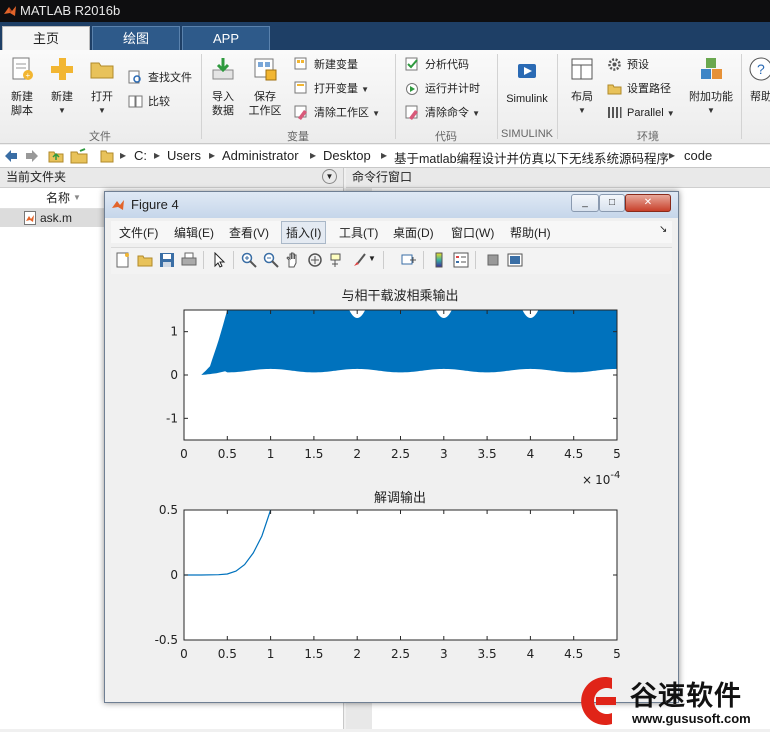 The width and height of the screenshot is (770, 732). I want to click on menu-tools: 工具(T), so click(358, 232).